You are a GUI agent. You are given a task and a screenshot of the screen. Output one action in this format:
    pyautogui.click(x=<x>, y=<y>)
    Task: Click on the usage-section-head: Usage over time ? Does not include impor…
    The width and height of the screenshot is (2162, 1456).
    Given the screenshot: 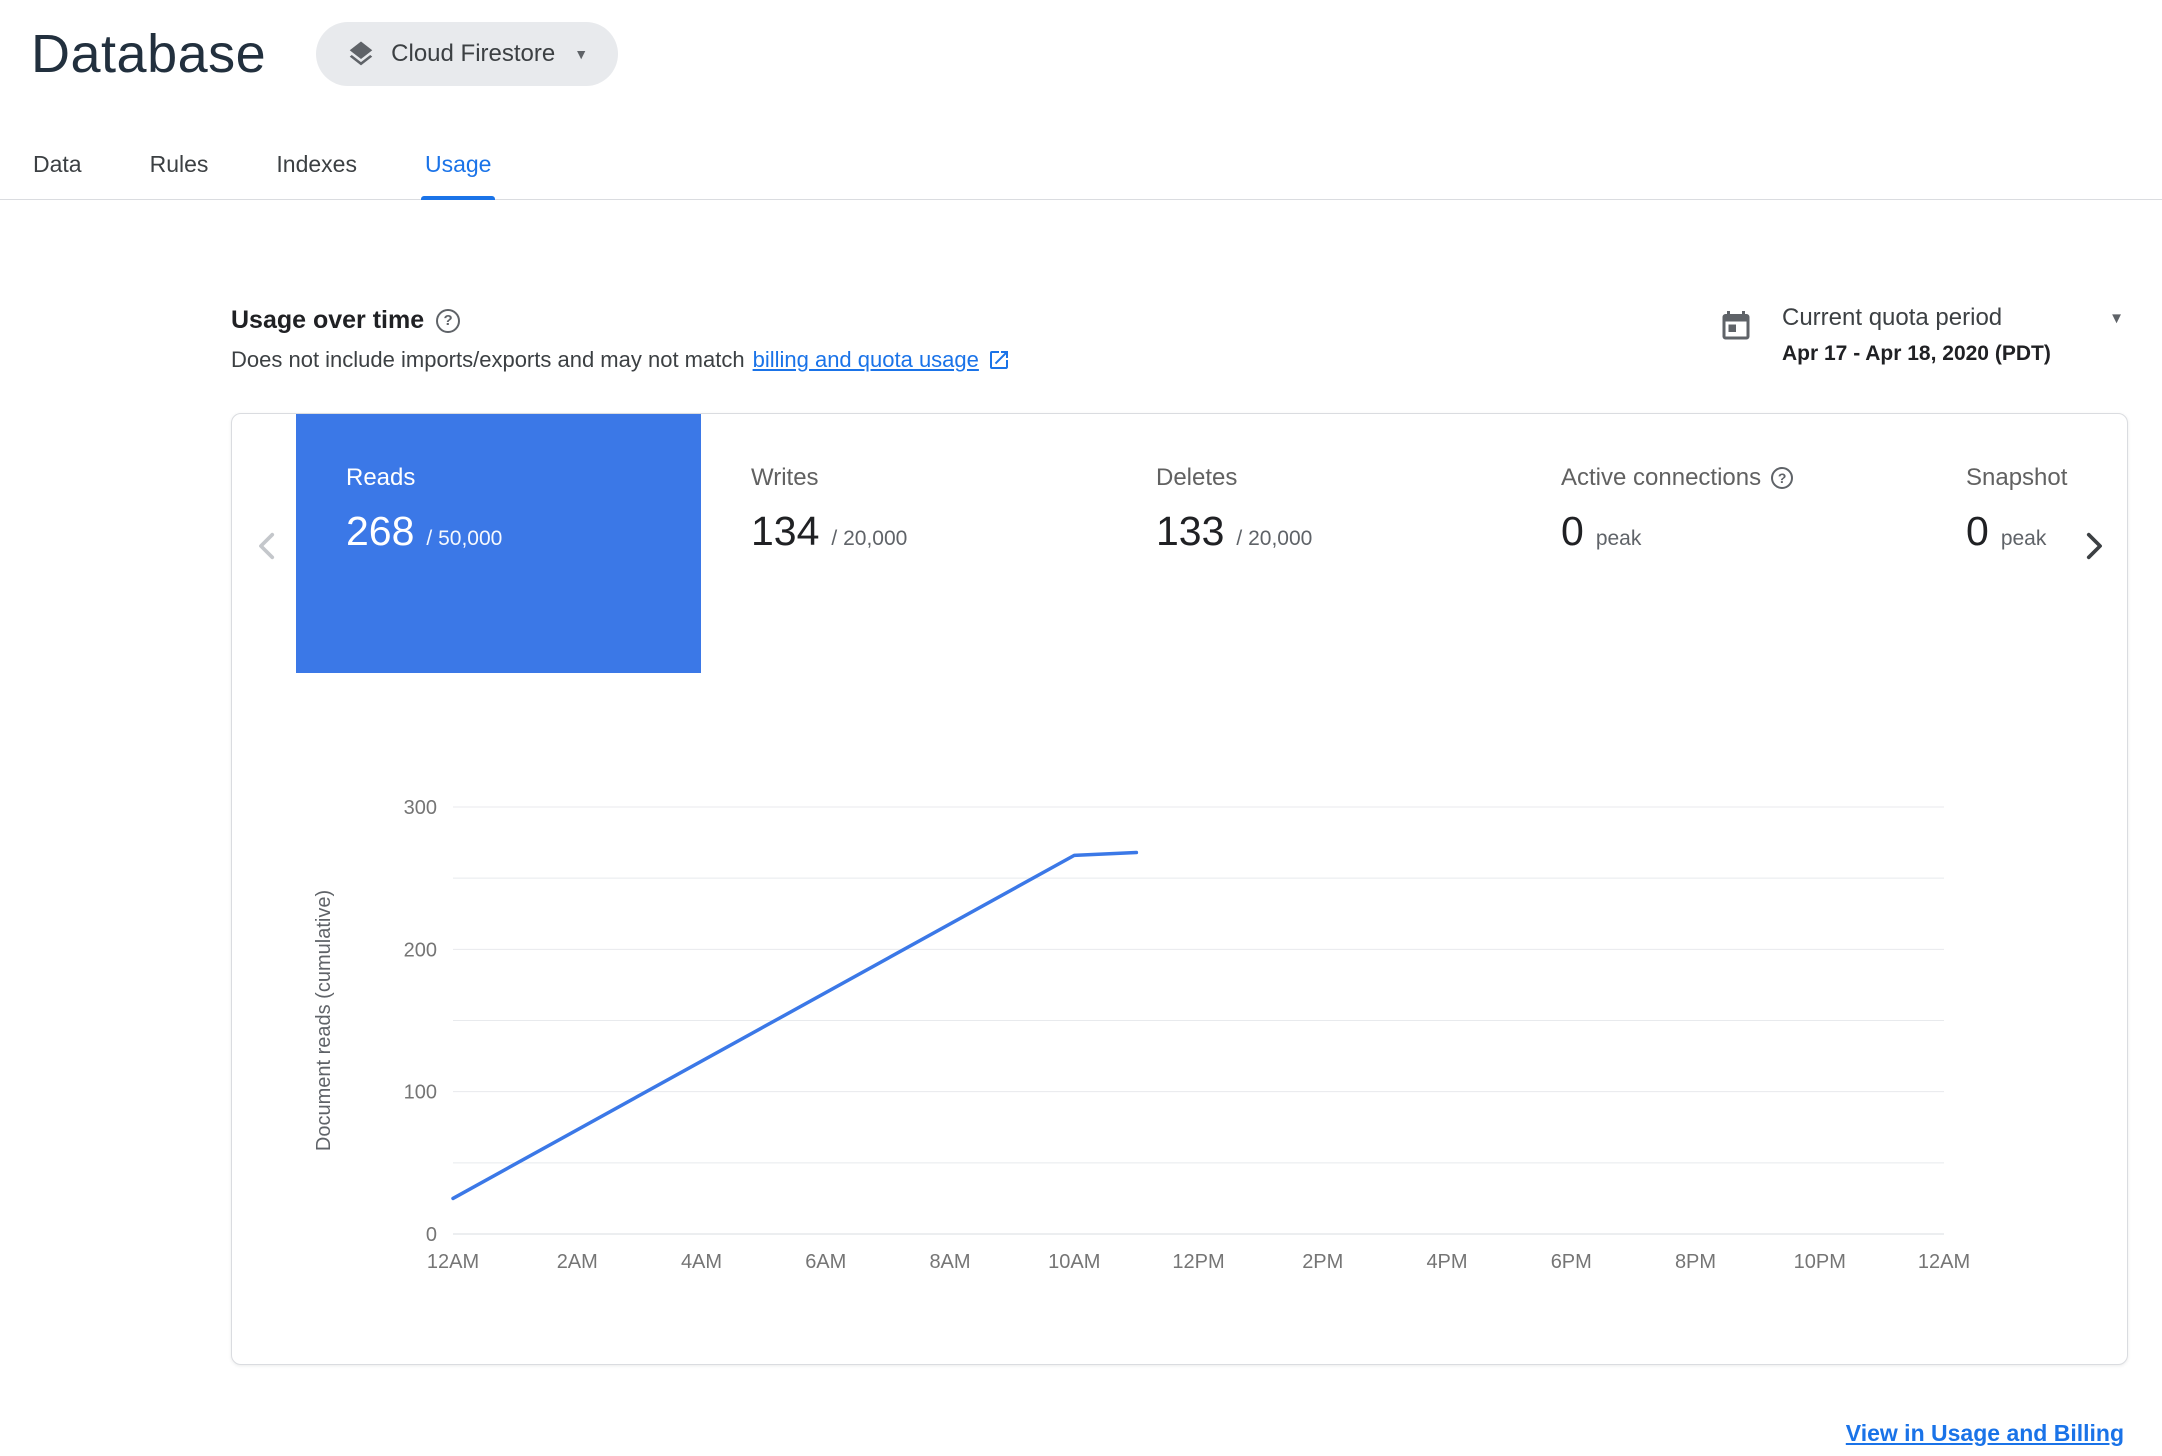 What is the action you would take?
    pyautogui.click(x=621, y=339)
    